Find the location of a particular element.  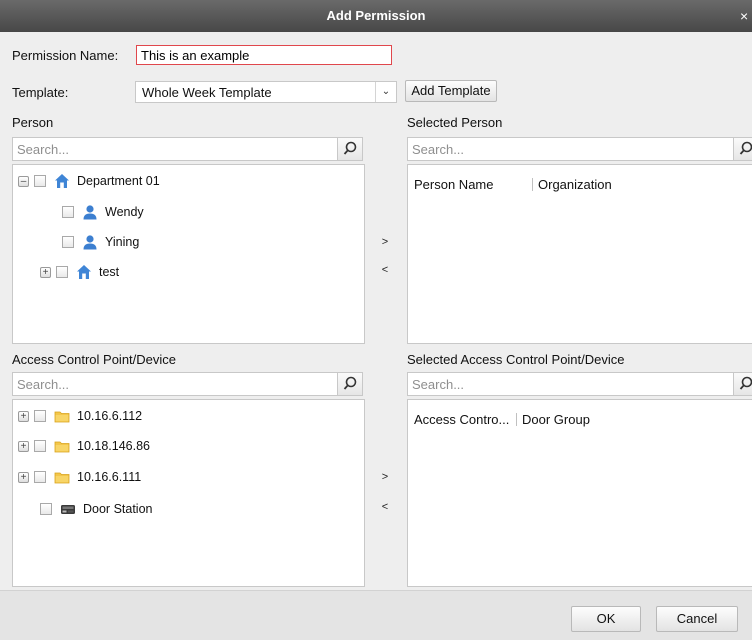

dialog-title: Add Permission is located at coordinates (376, 15).